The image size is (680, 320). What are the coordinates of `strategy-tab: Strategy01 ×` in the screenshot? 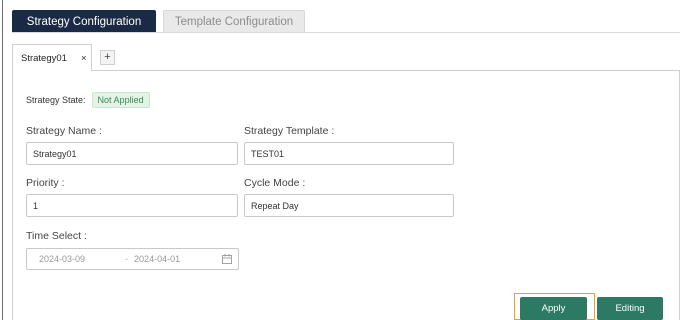 It's located at (52, 57).